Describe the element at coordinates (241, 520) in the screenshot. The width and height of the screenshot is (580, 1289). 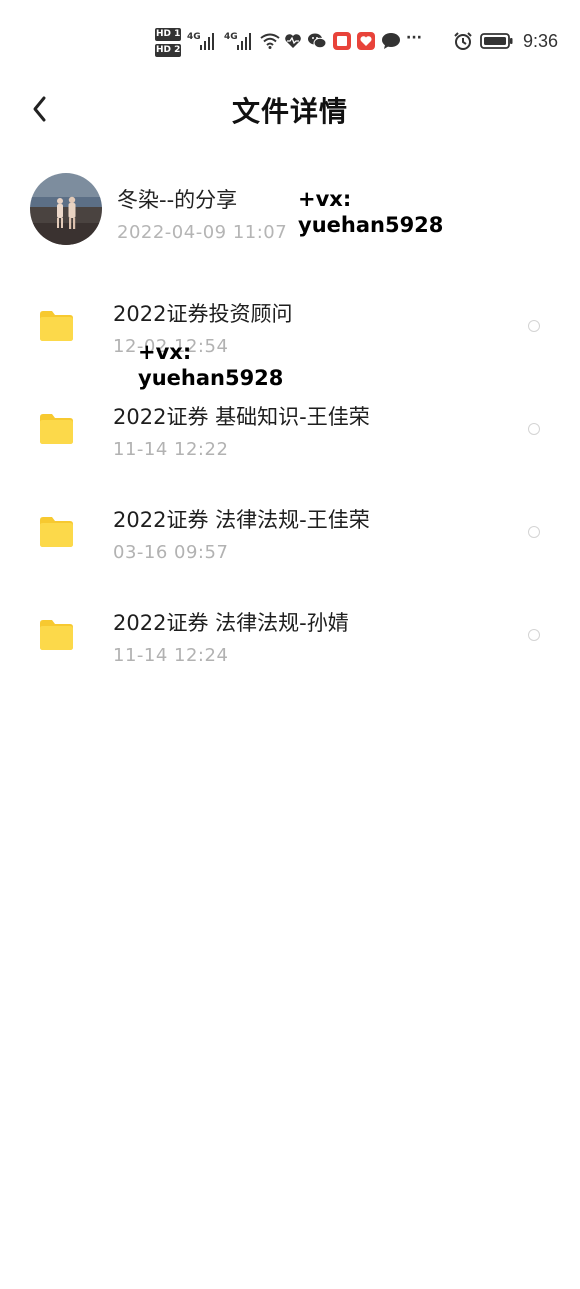
I see `file-name: 2022证券 法律法规-王佳荣` at that location.